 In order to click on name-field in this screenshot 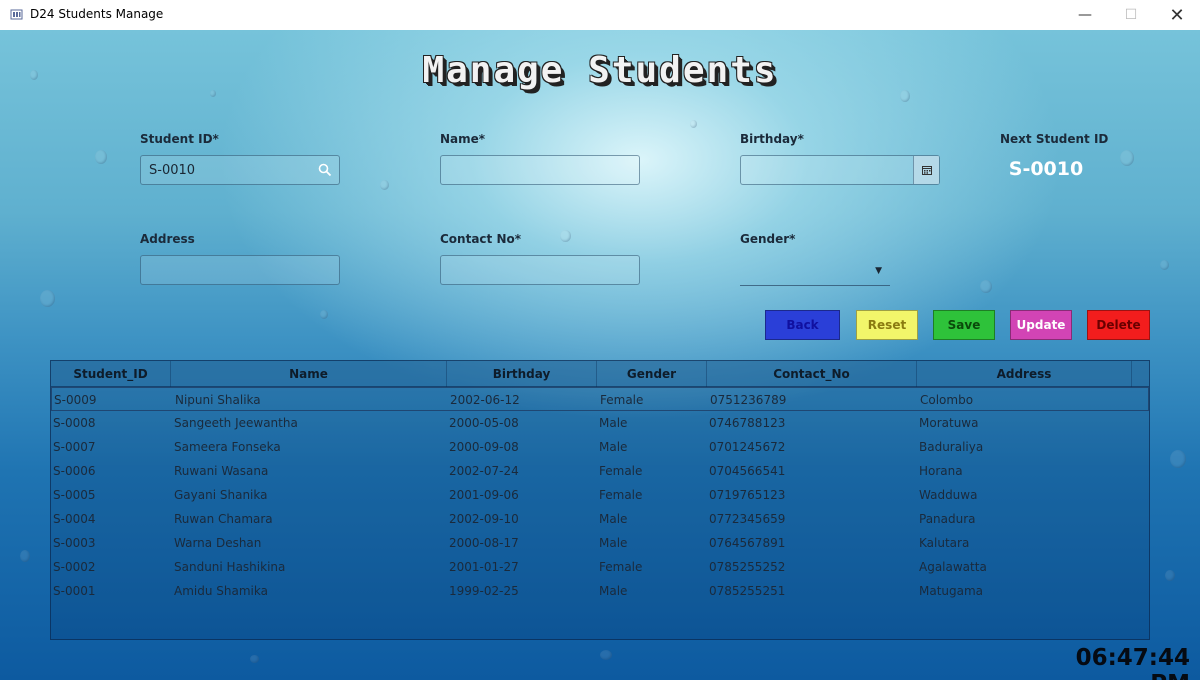, I will do `click(540, 170)`.